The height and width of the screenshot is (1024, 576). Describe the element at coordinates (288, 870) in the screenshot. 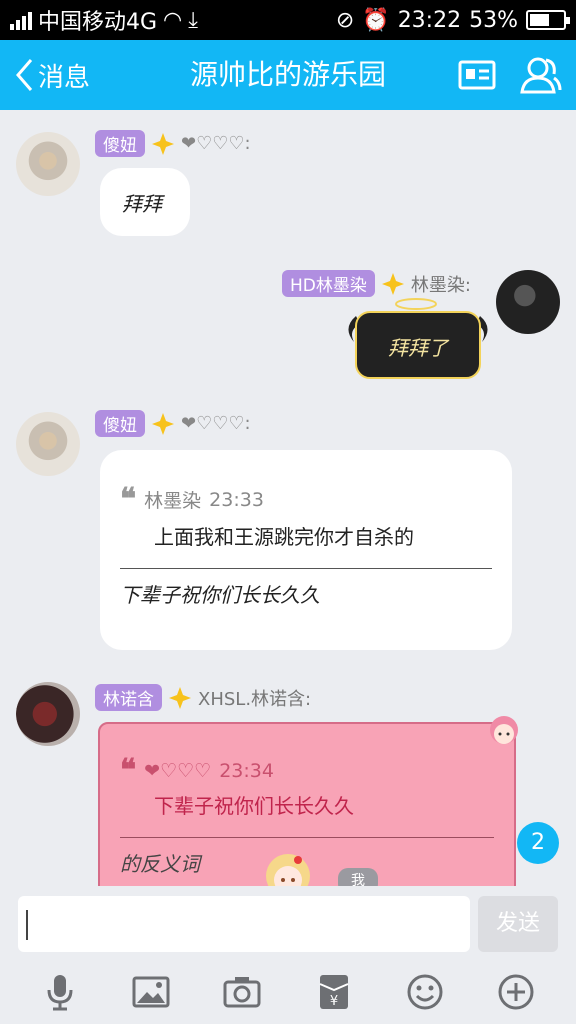

I see `decorative-doll-sticker` at that location.